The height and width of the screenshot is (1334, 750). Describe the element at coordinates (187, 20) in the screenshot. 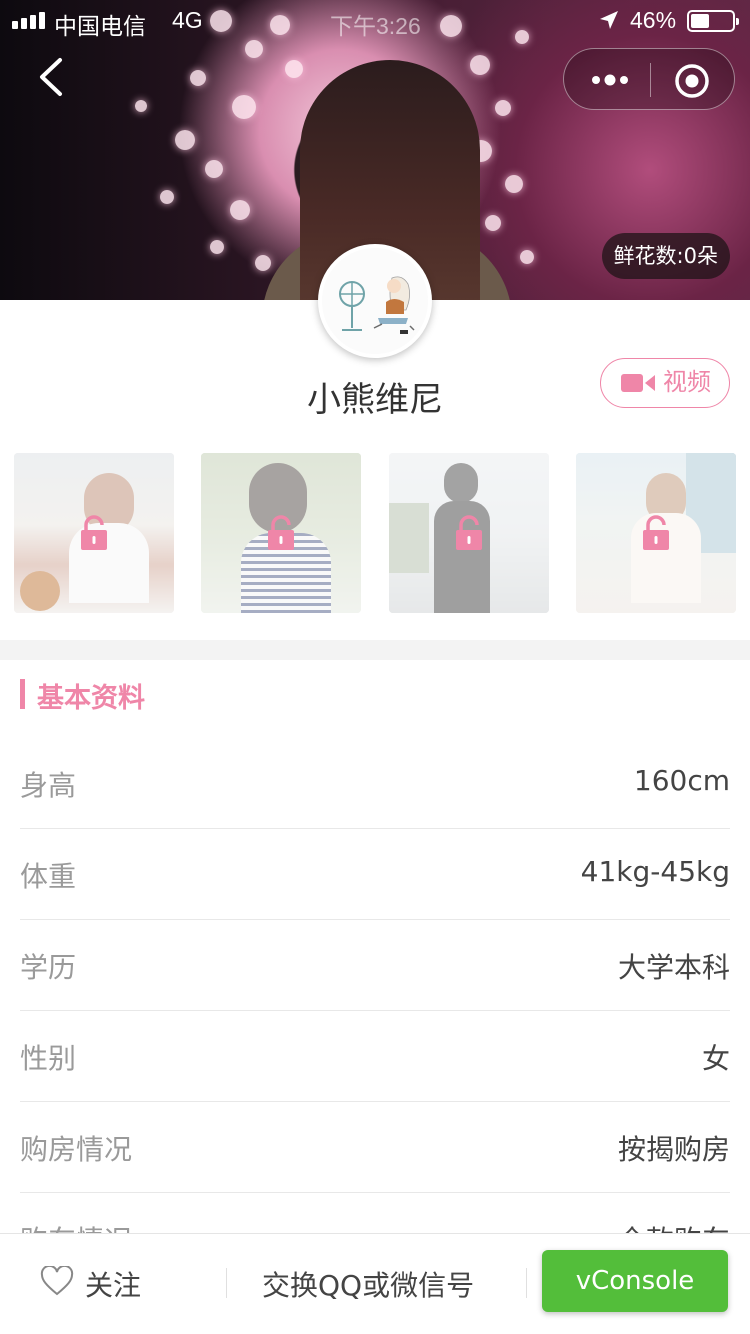

I see `network-type: 4G` at that location.